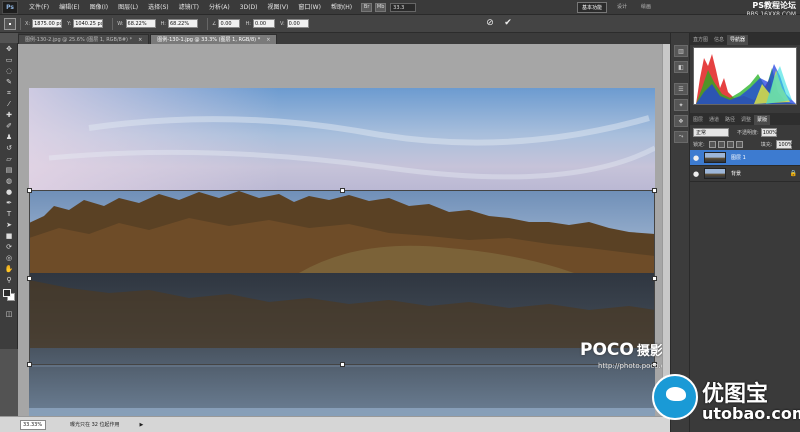 This screenshot has height=432, width=800. I want to click on brush-tool-icon: ✐, so click(9, 126).